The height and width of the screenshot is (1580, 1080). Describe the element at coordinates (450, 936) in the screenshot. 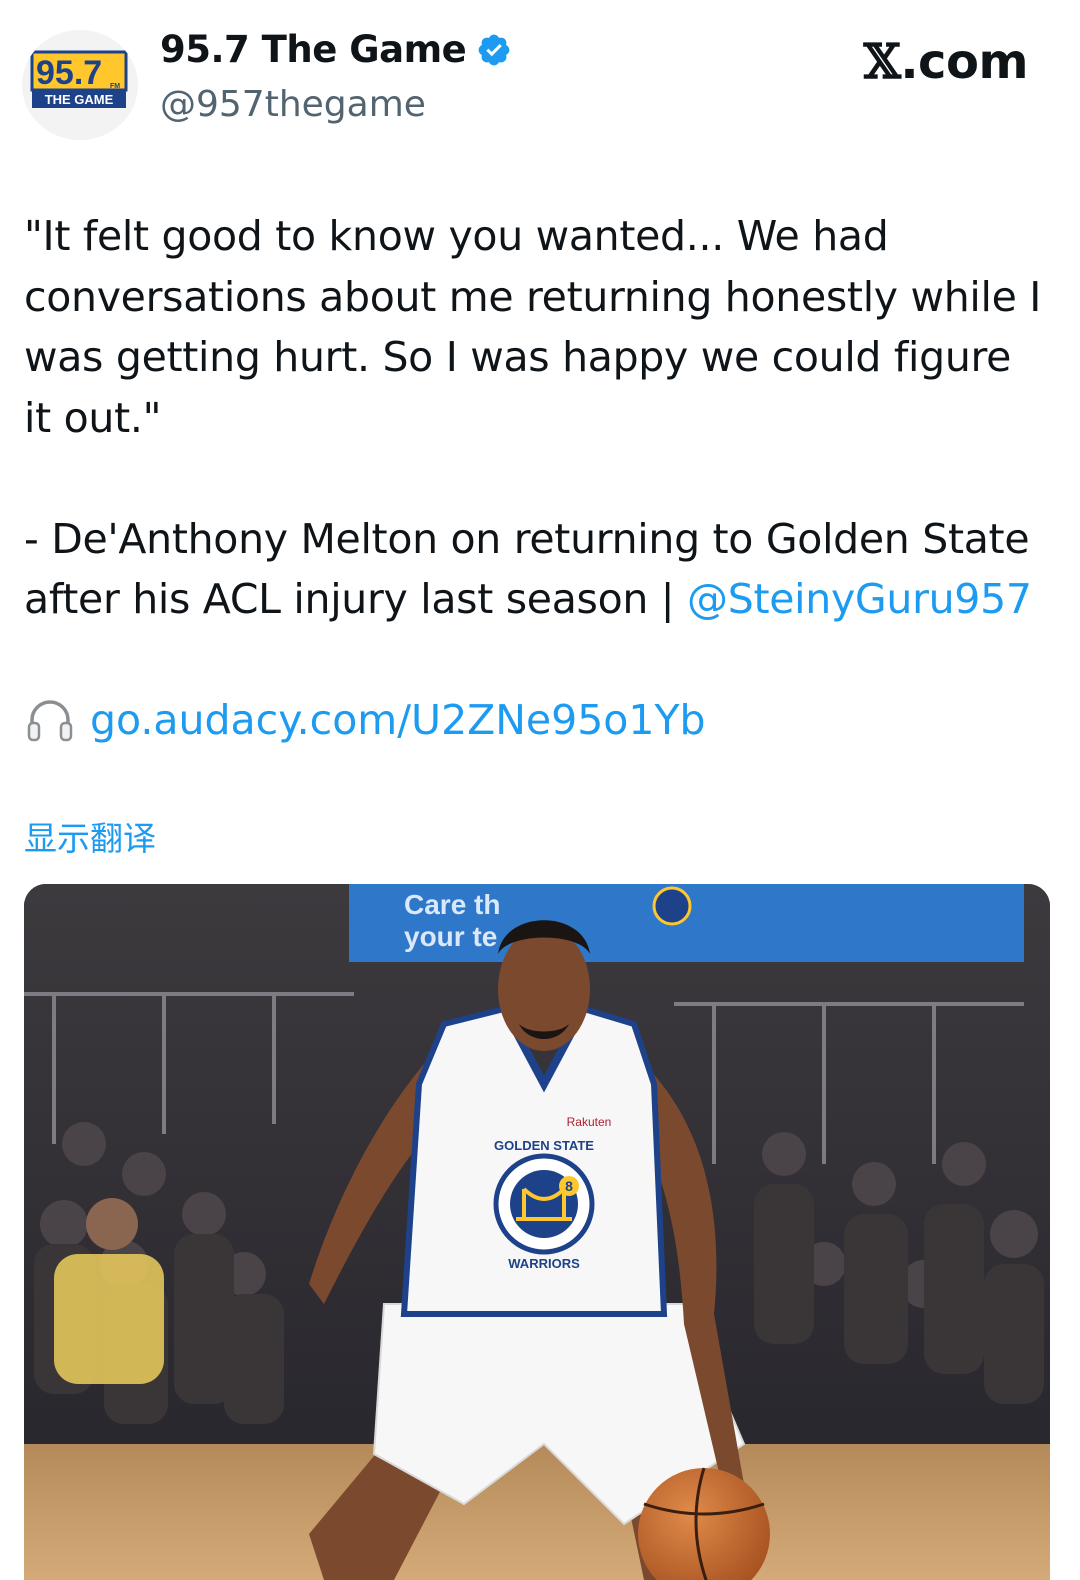

I see `banner-text-2: your te` at that location.